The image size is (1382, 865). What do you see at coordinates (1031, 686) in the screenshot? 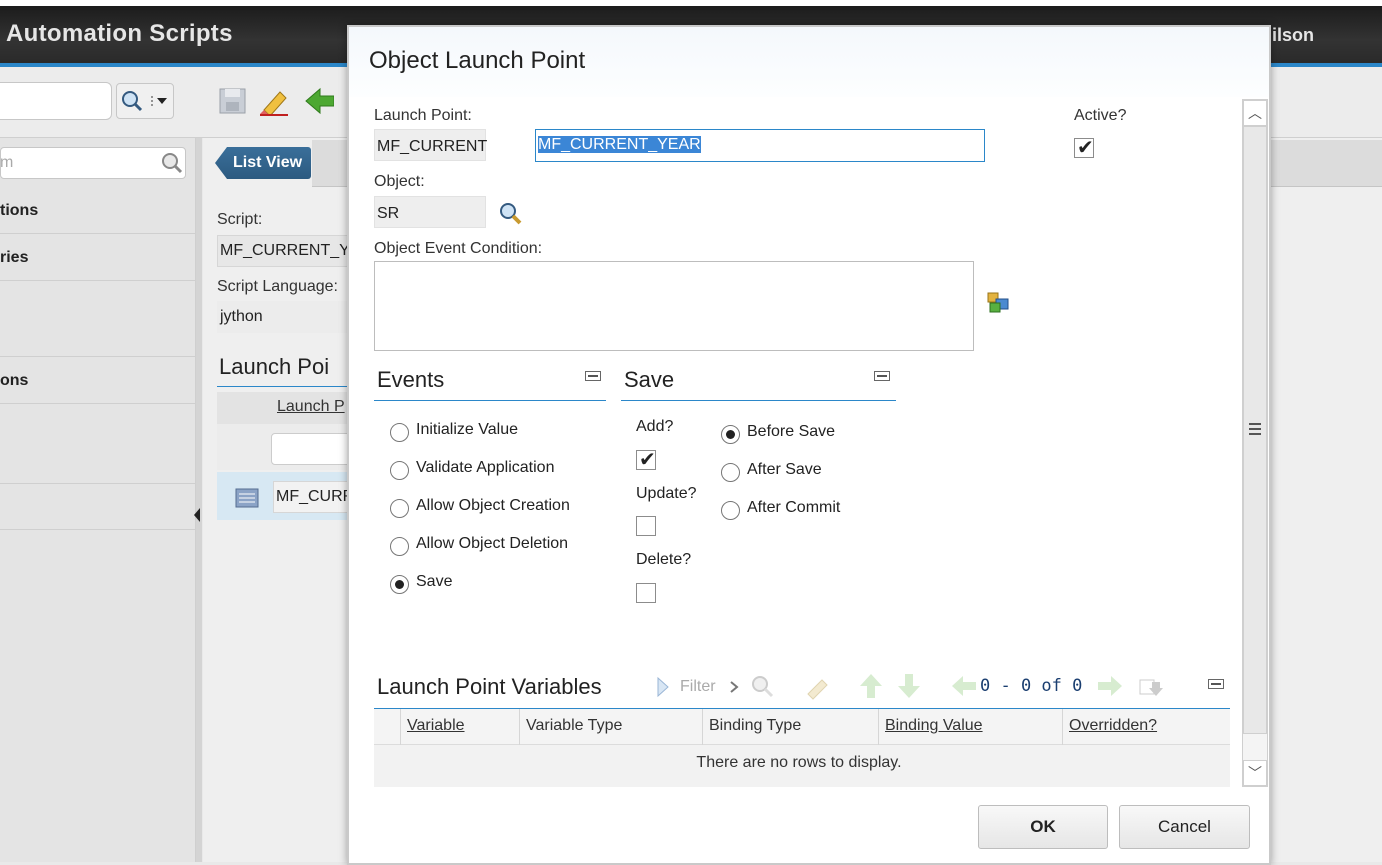
I see `pagination-text: 0 - 0 of 0` at bounding box center [1031, 686].